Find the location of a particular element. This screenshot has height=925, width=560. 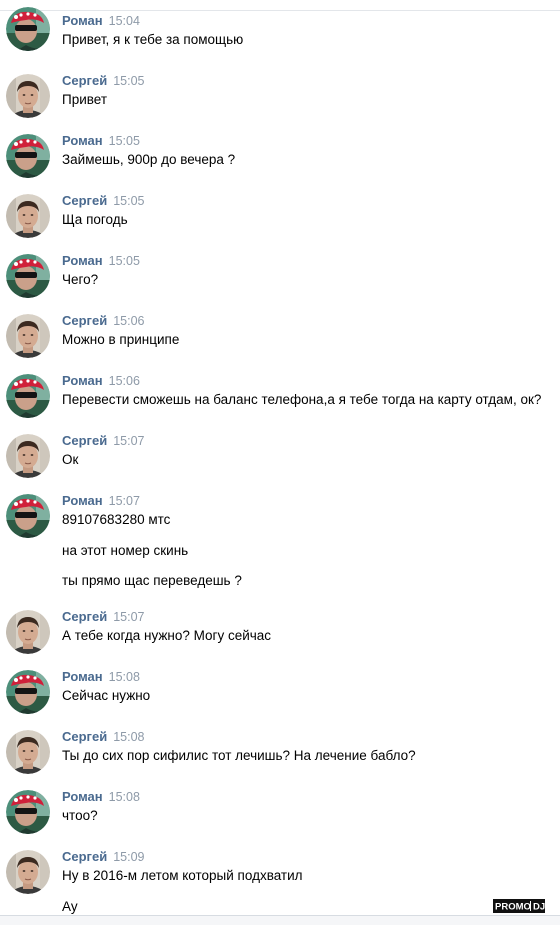

message-text: 89107683280 мтс is located at coordinates (116, 519).